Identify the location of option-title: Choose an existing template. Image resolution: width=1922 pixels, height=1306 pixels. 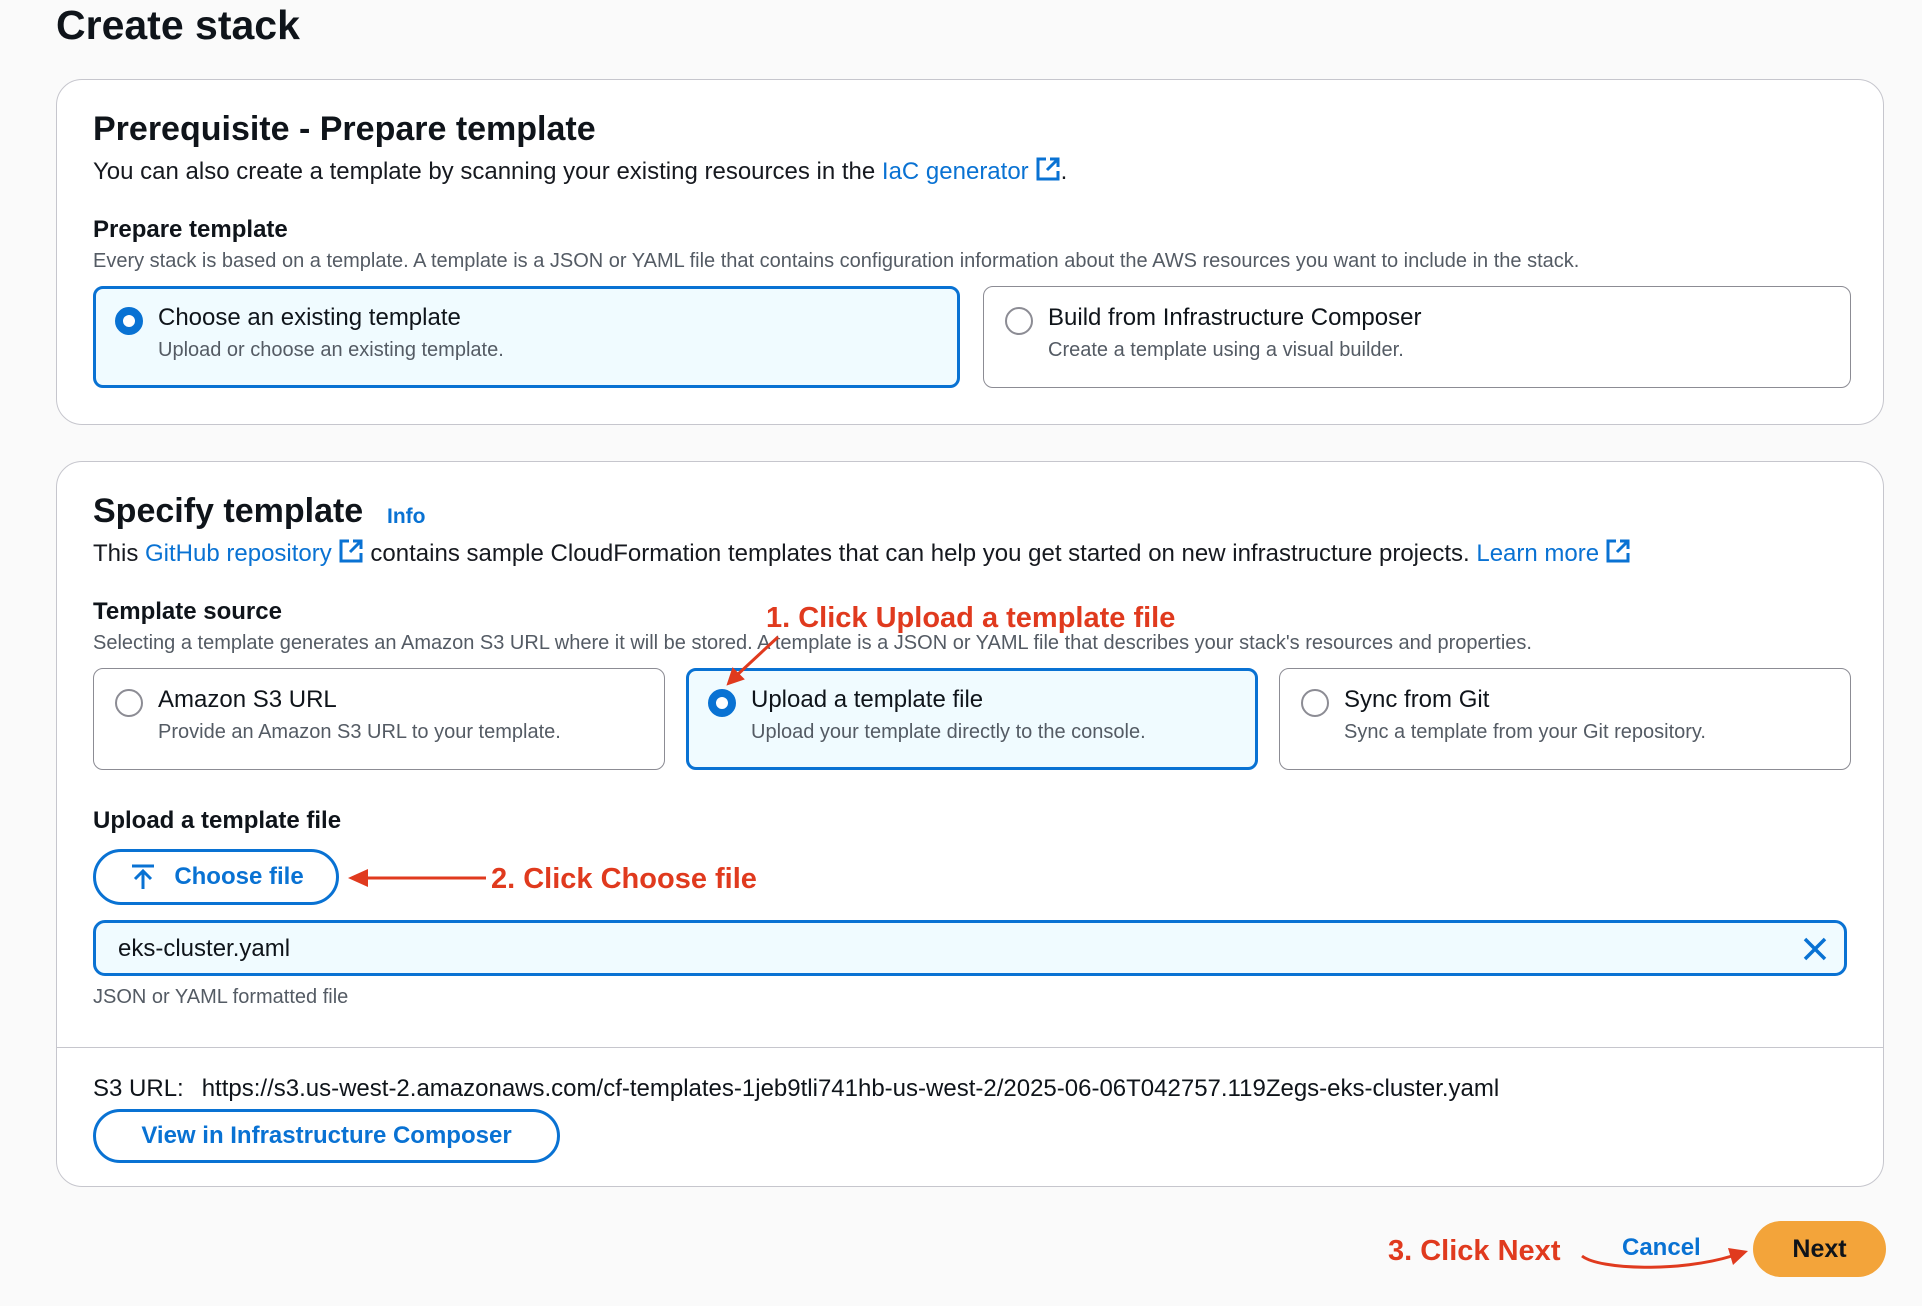
(309, 317).